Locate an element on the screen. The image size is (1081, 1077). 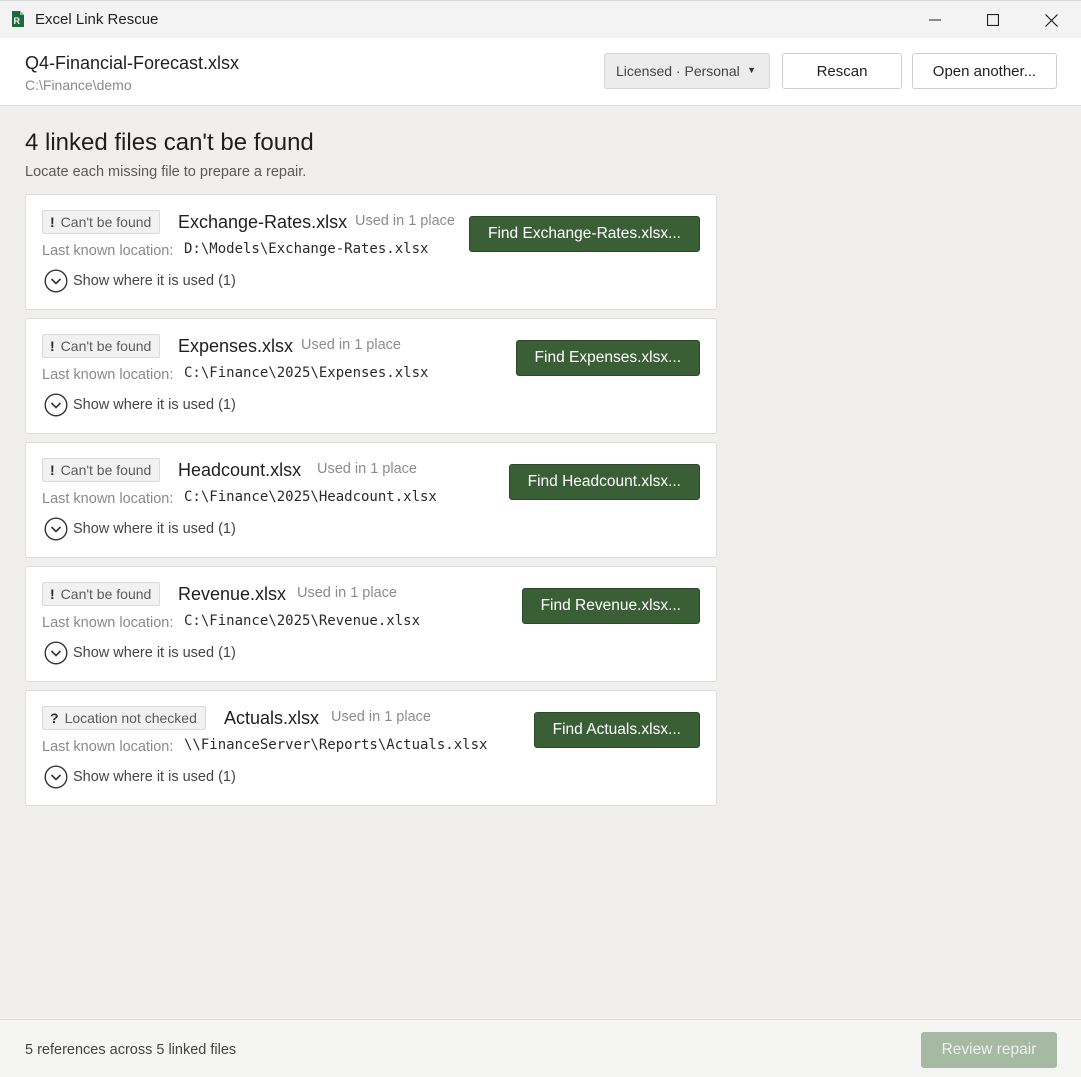
linked-file-name: Exchange-Rates.xlsx is located at coordinates (263, 222).